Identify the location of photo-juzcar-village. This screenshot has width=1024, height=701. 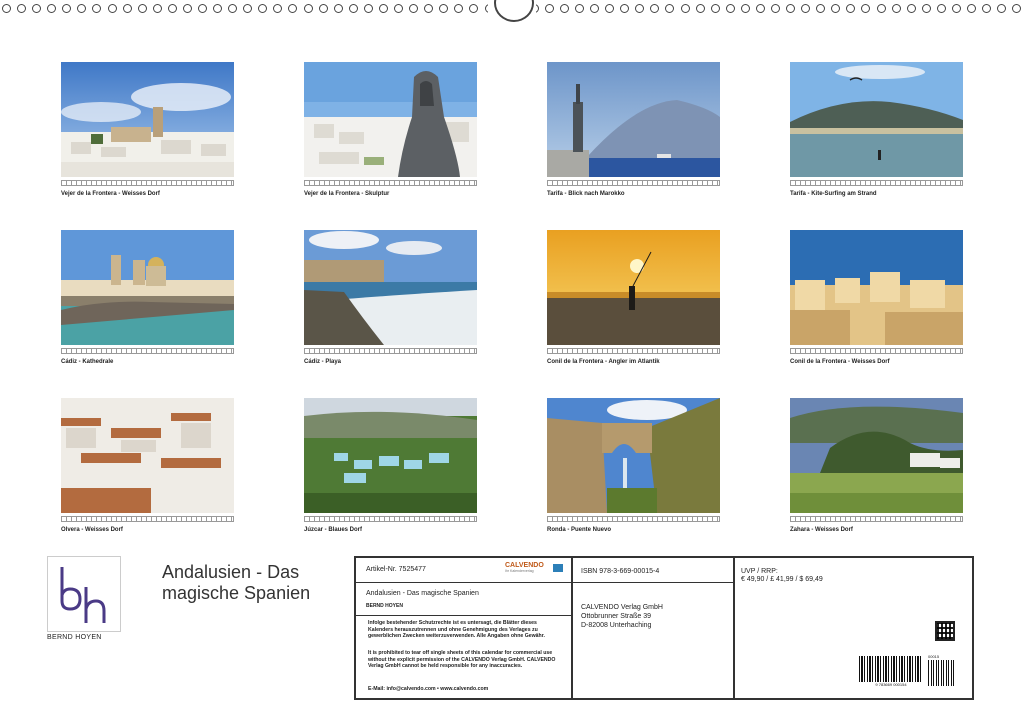
(390, 455).